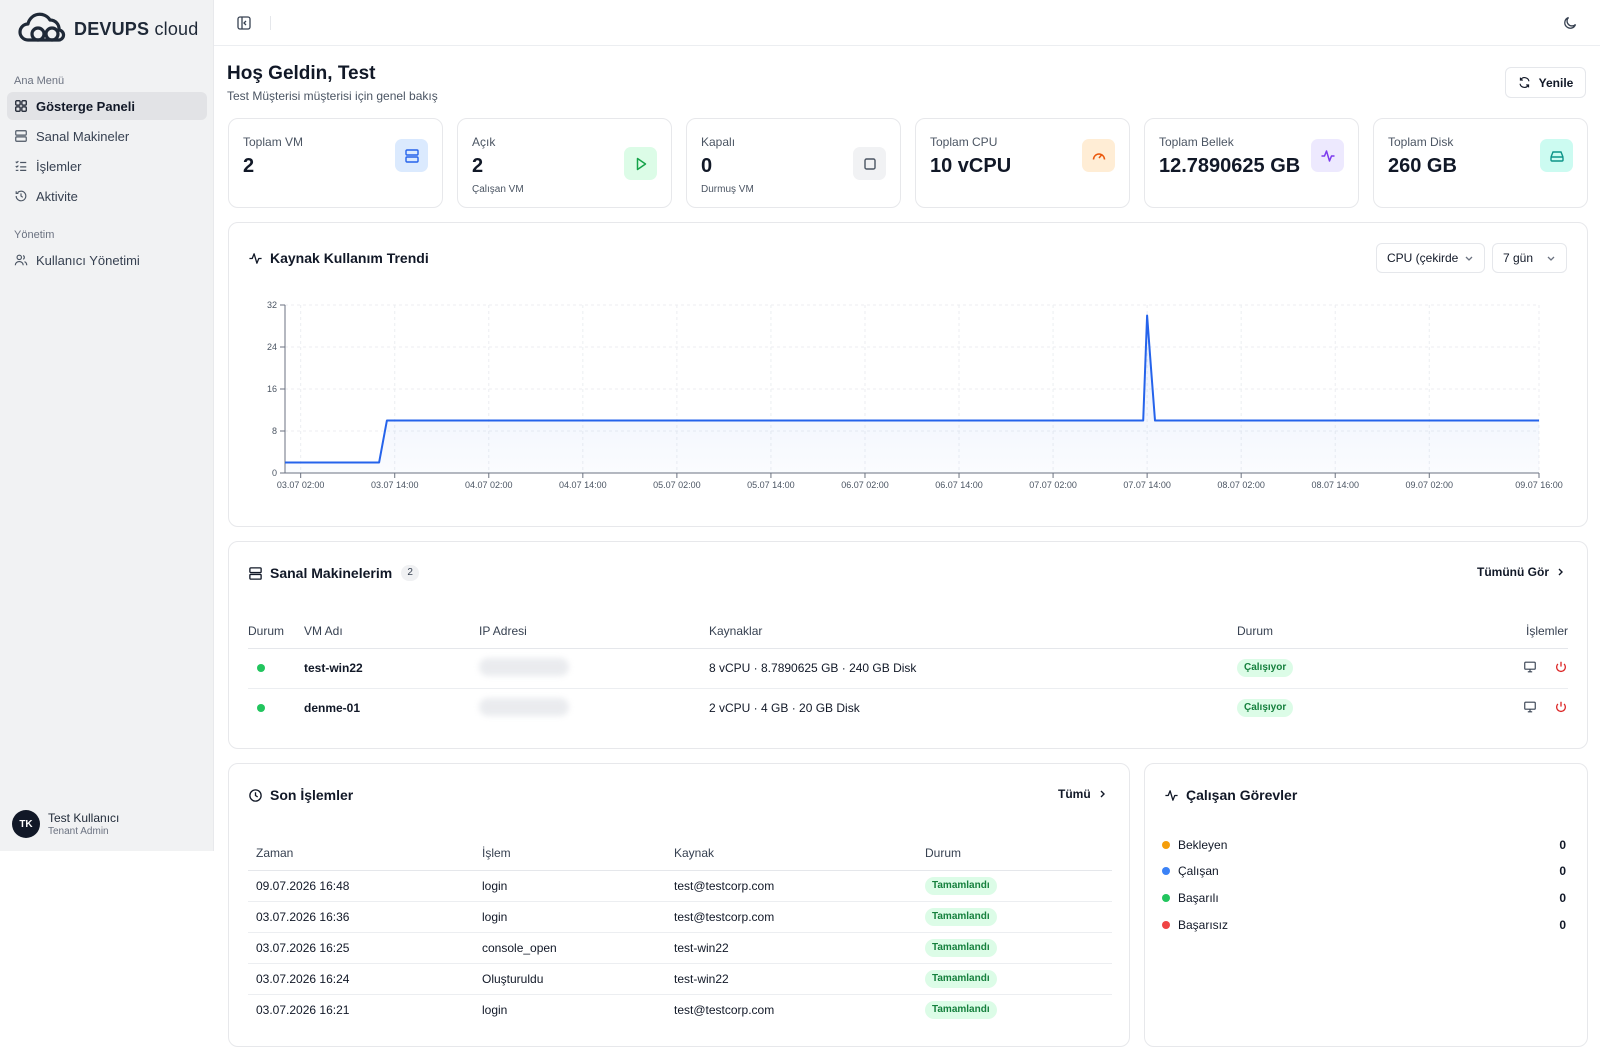 The height and width of the screenshot is (1060, 1600). I want to click on section-title: Sanal Makinelerim 2, so click(334, 573).